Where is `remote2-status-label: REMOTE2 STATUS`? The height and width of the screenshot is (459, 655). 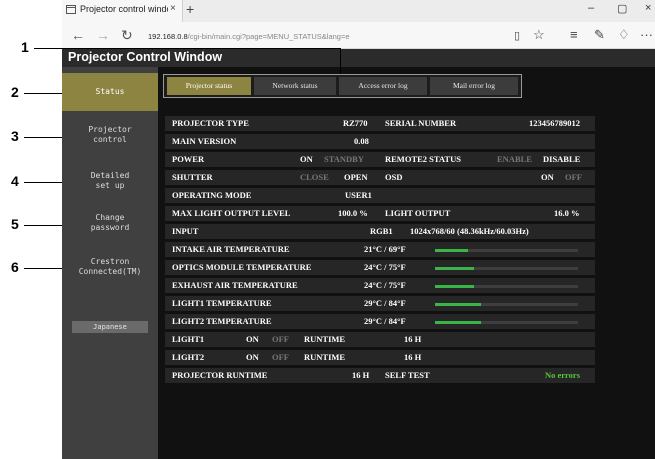
remote2-status-label: REMOTE2 STATUS is located at coordinates (423, 159).